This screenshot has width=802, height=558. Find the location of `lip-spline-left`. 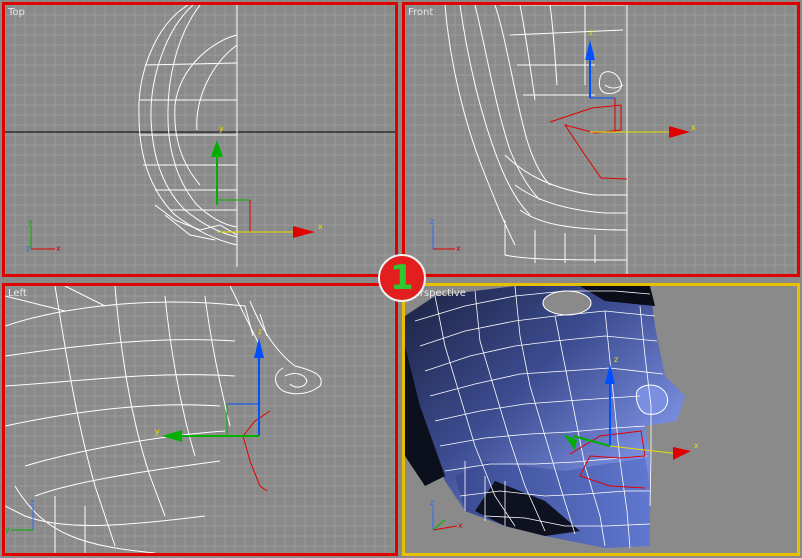

lip-spline-left is located at coordinates (256, 451).